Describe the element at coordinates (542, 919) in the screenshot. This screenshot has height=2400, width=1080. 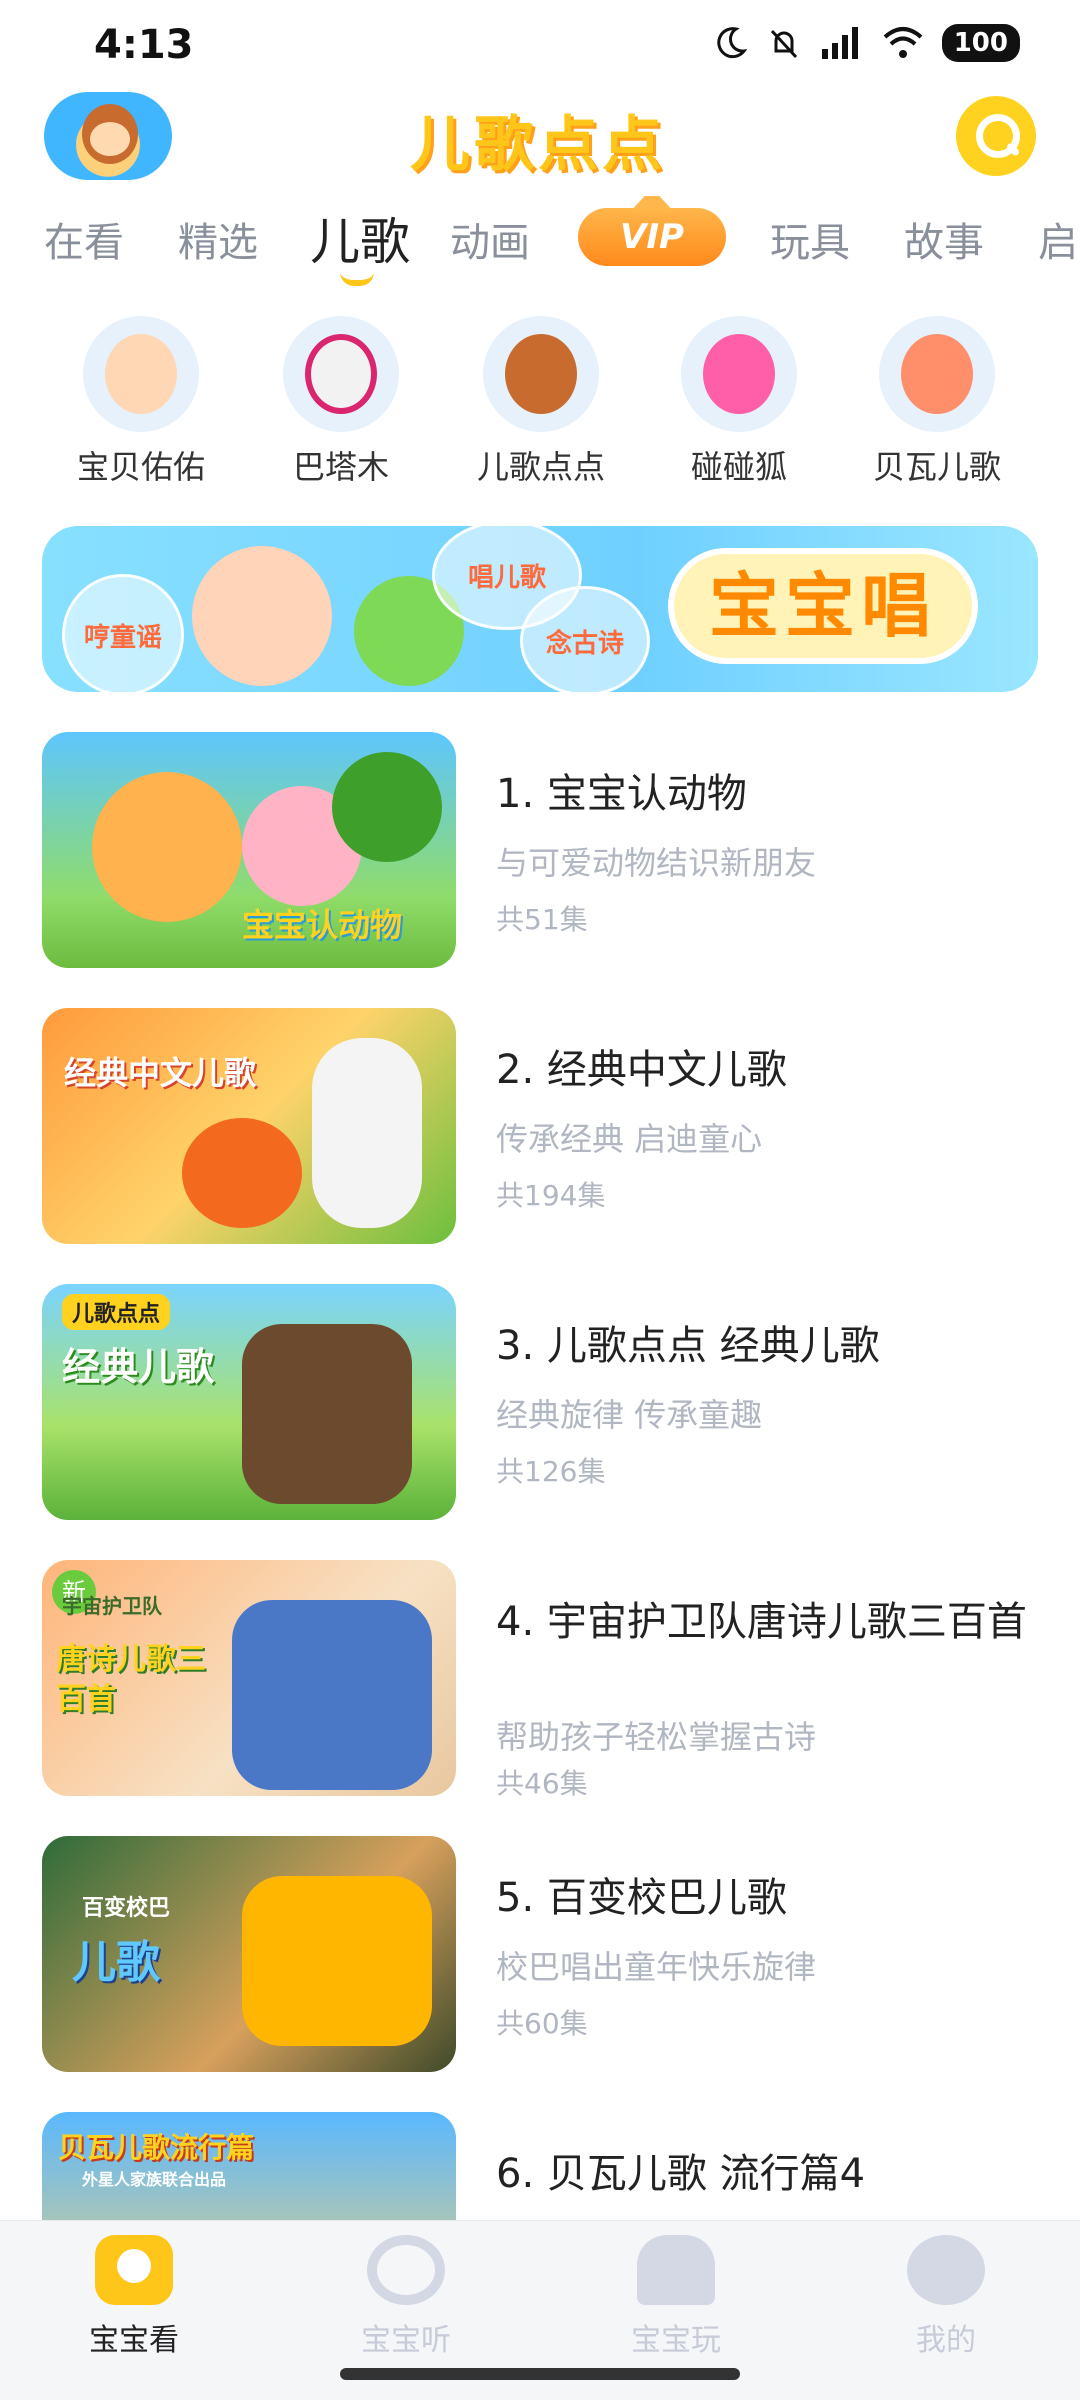
I see `episode-count: 共51集` at that location.